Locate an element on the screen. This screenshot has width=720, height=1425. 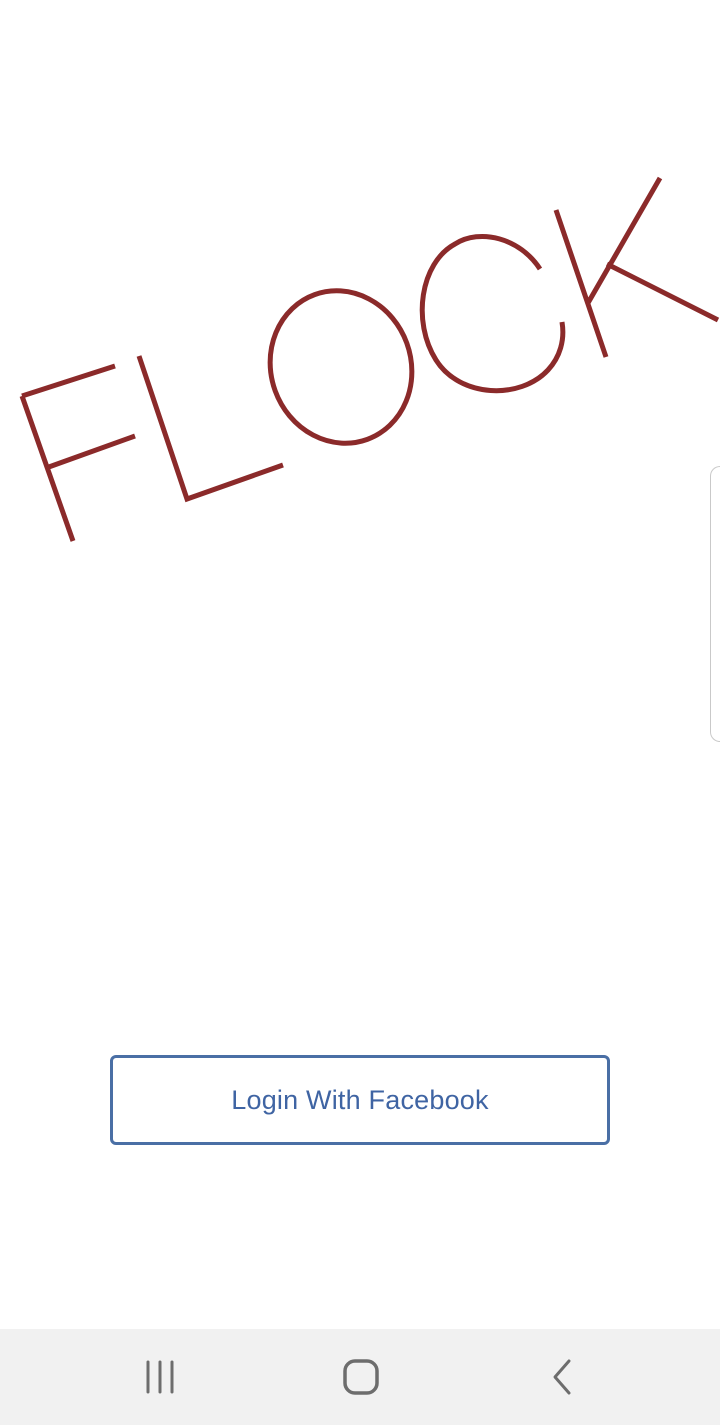
logo-letter-c is located at coordinates (492, 314).